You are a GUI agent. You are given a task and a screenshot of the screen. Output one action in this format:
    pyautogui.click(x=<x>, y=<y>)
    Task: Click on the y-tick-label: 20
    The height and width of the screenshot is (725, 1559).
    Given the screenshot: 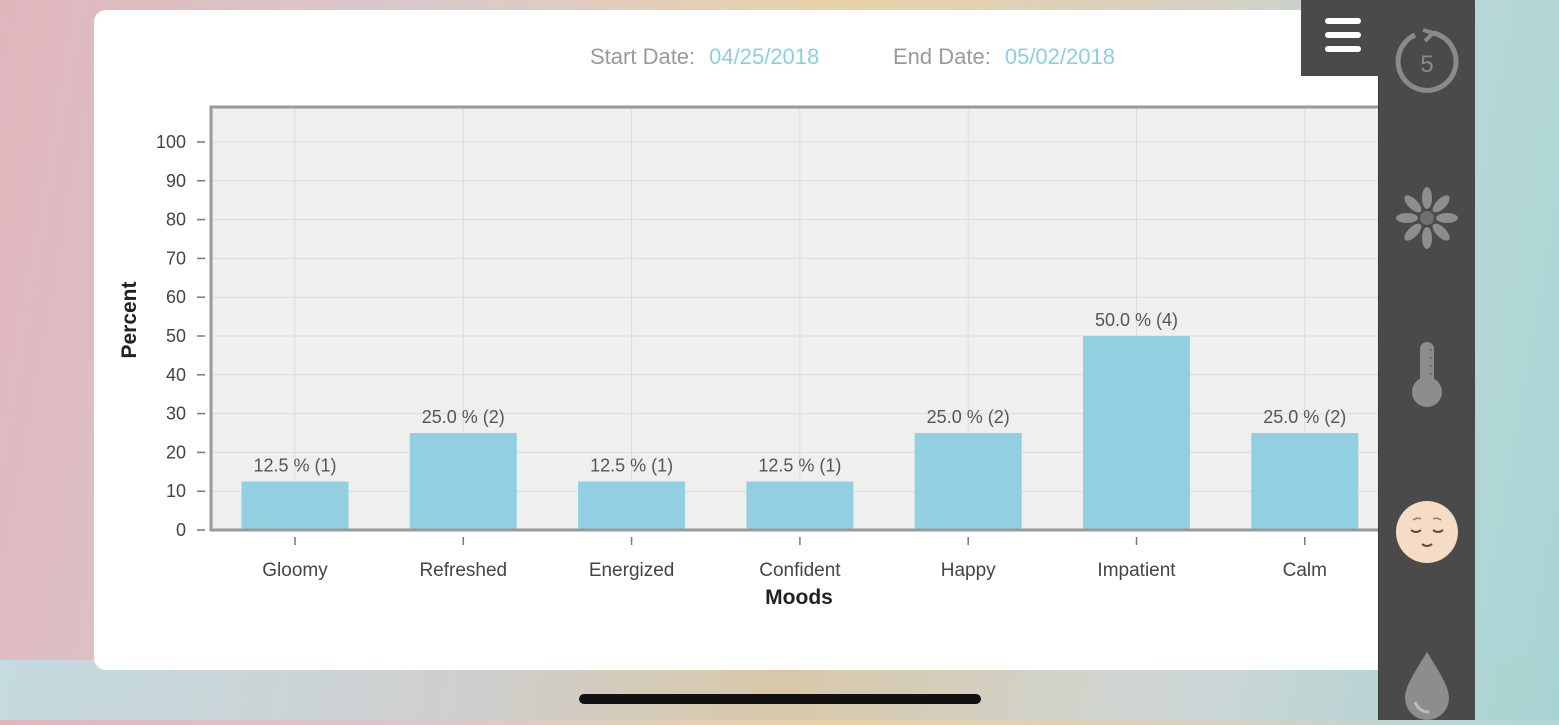 What is the action you would take?
    pyautogui.click(x=176, y=452)
    